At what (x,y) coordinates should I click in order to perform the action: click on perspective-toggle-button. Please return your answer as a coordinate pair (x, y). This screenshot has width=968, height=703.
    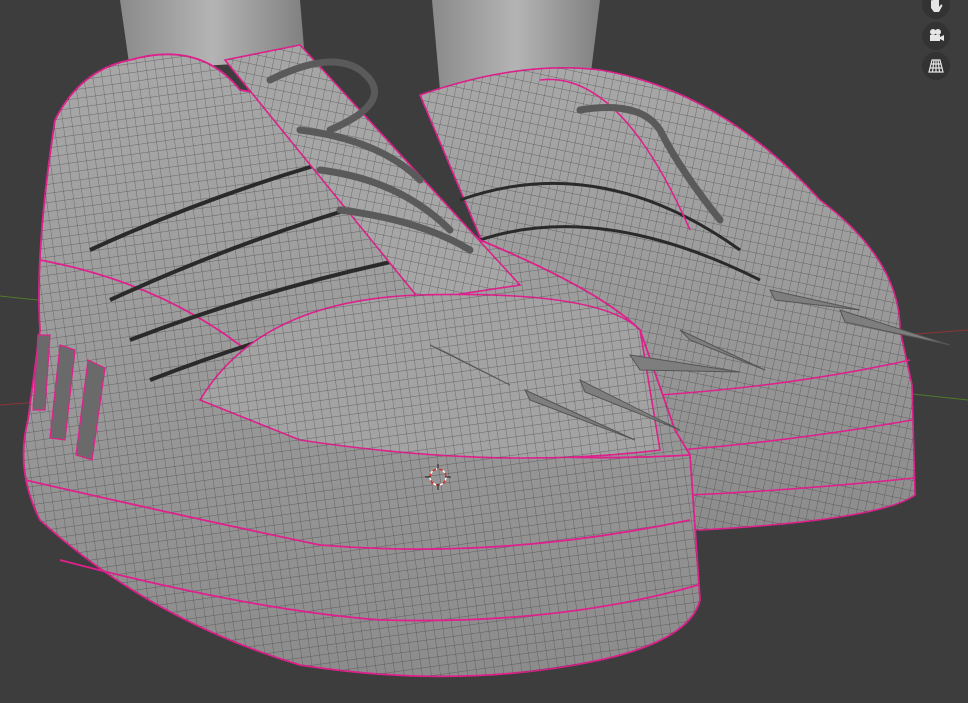
    Looking at the image, I should click on (936, 66).